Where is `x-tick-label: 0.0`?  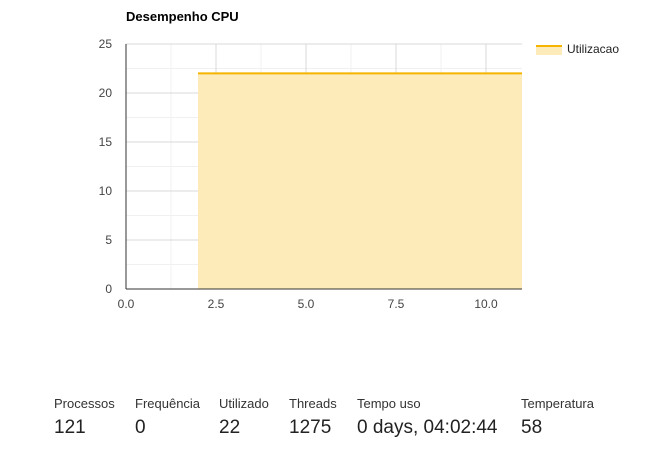 x-tick-label: 0.0 is located at coordinates (126, 304).